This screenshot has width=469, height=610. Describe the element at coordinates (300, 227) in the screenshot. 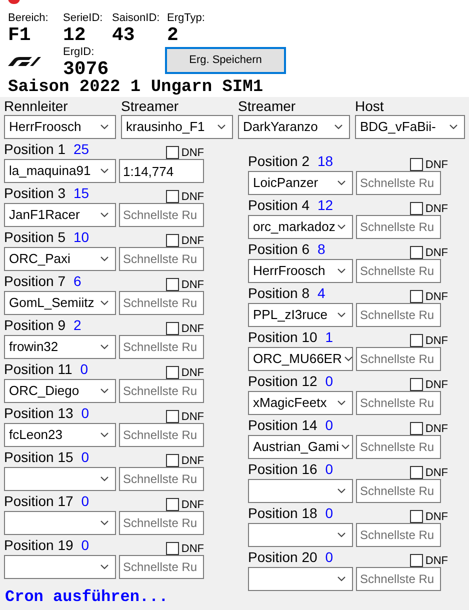

I see `driver-dropdown: orc_markadoz` at that location.